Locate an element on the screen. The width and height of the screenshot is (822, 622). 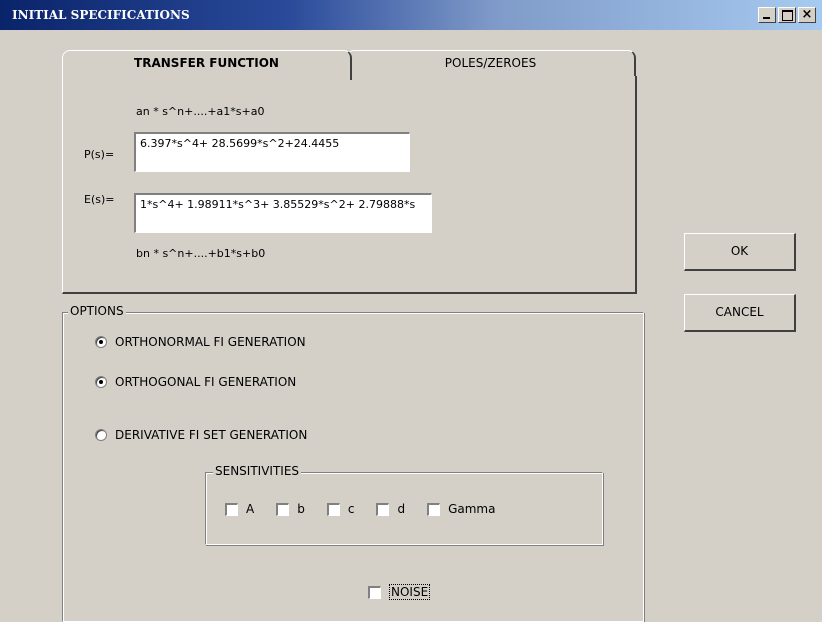
minimize-icon is located at coordinates (767, 15).